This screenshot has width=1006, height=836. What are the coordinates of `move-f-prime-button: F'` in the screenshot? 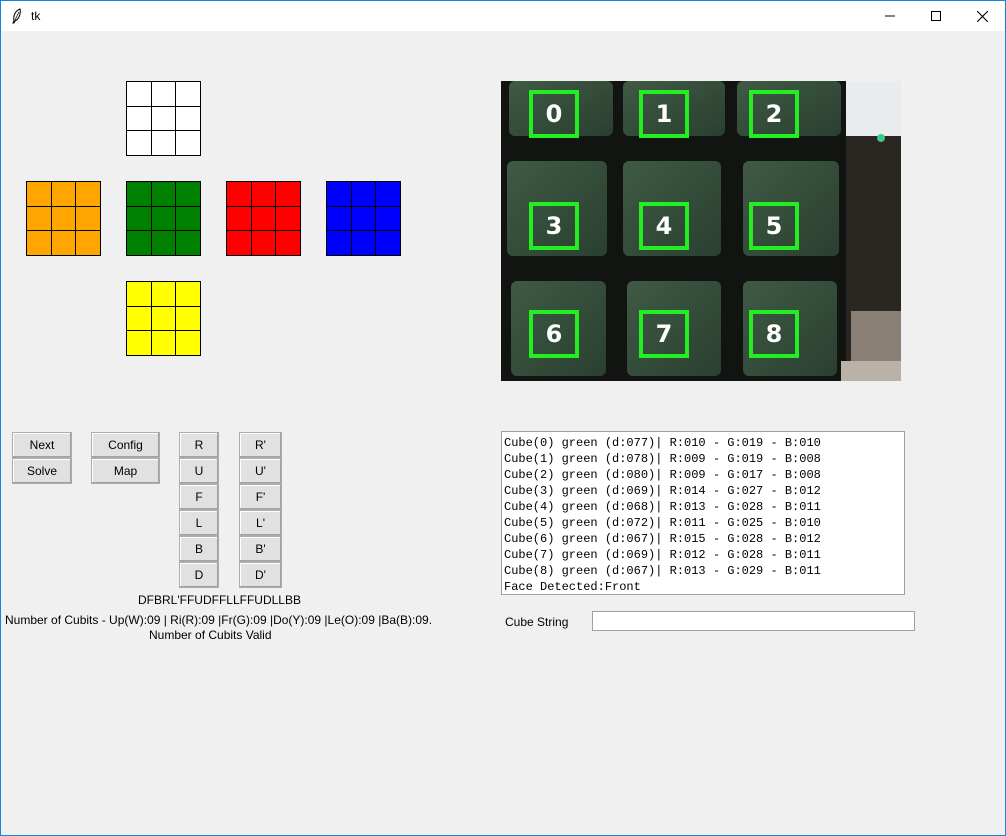 It's located at (260, 497).